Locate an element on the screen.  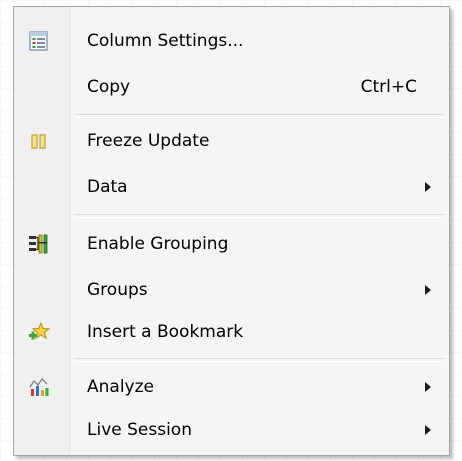
shortcut-label: Ctrl+C is located at coordinates (388, 87).